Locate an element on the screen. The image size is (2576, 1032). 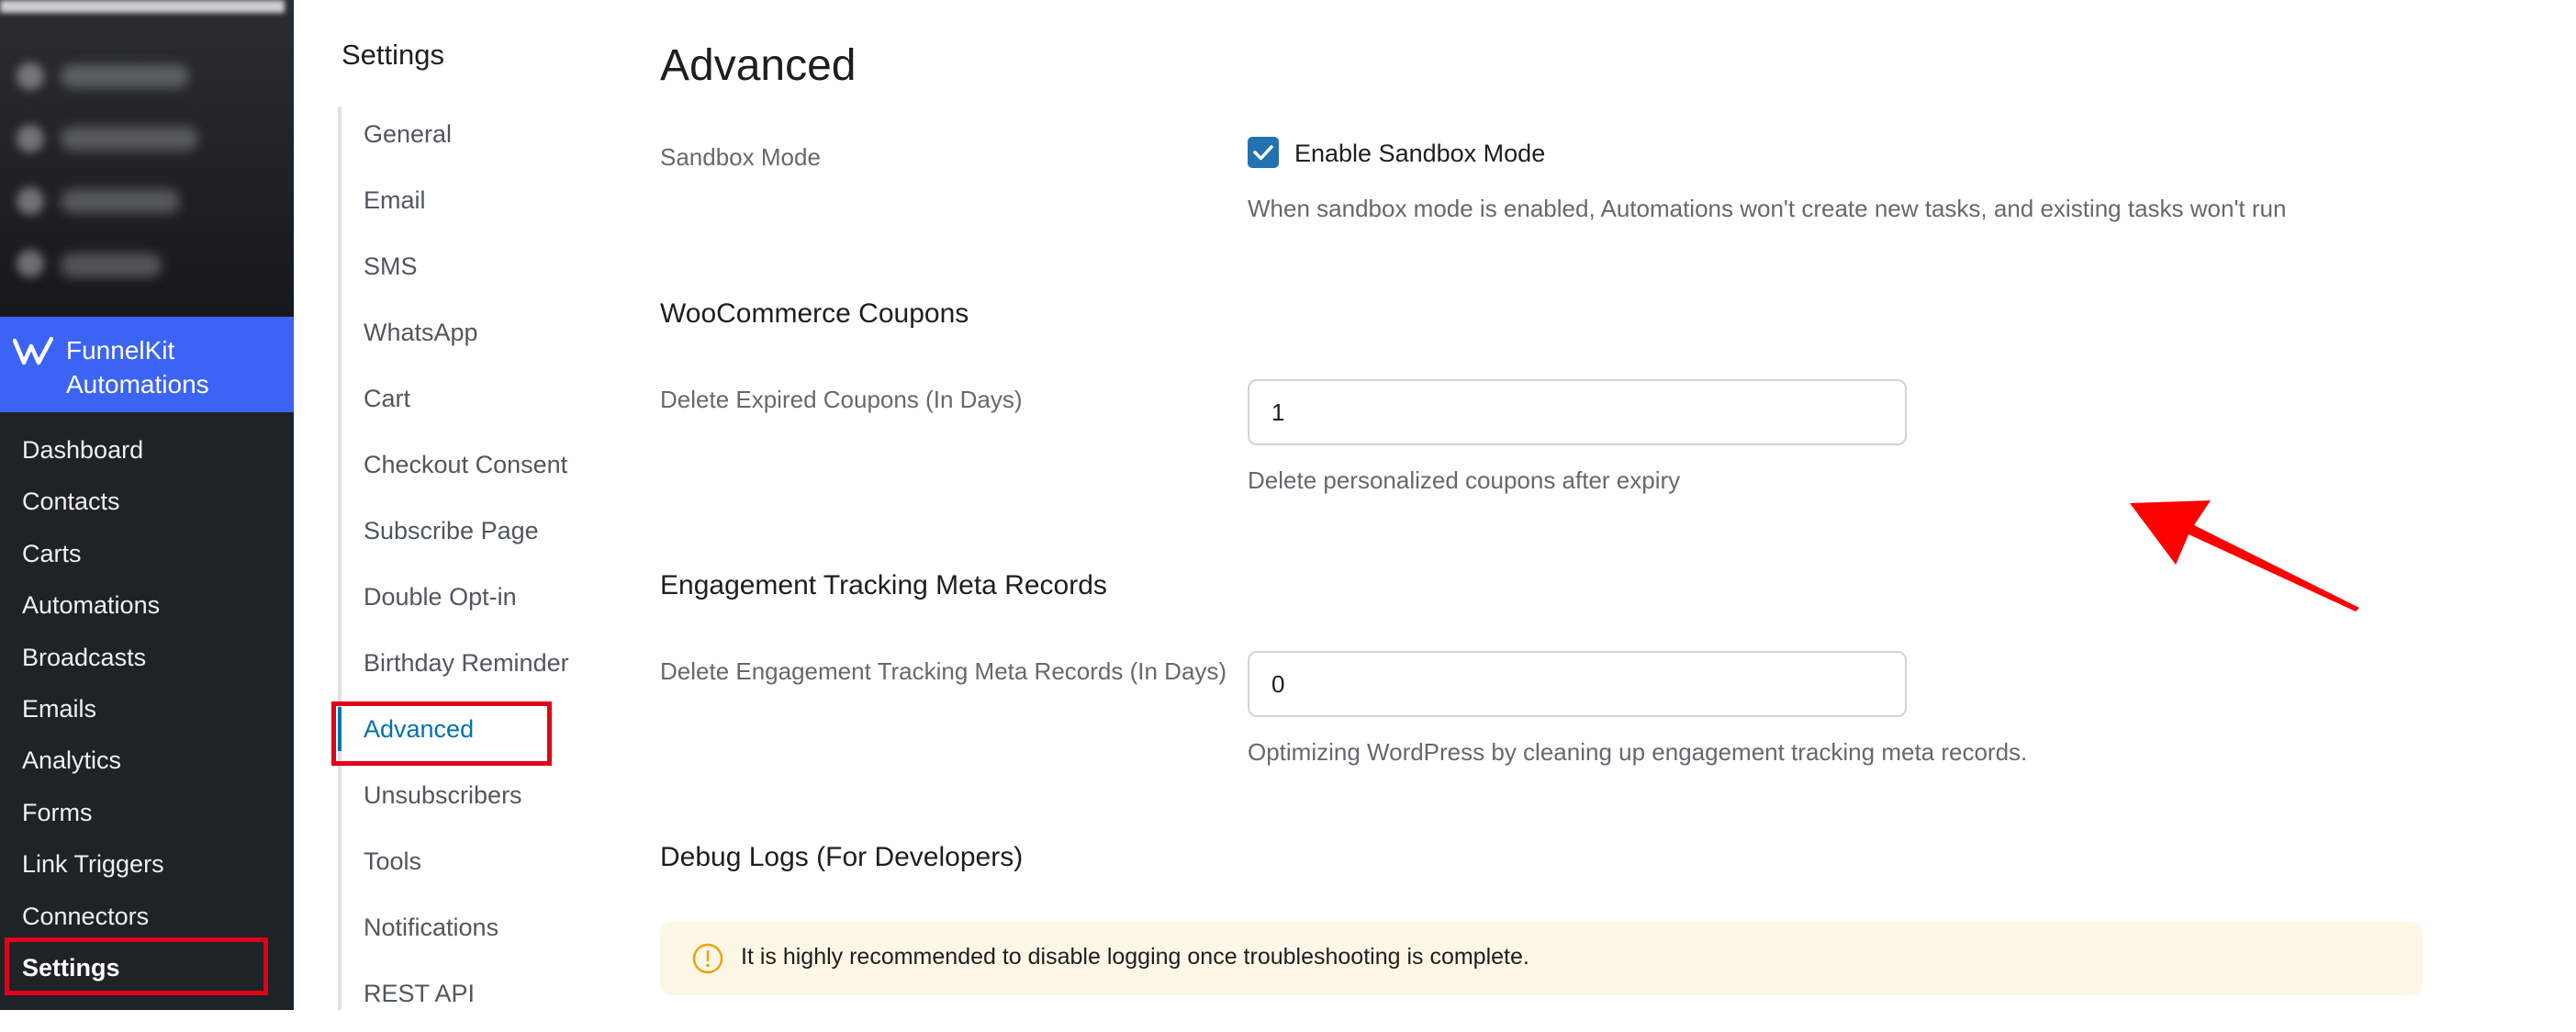
funnelkit-logo-icon is located at coordinates (33, 351).